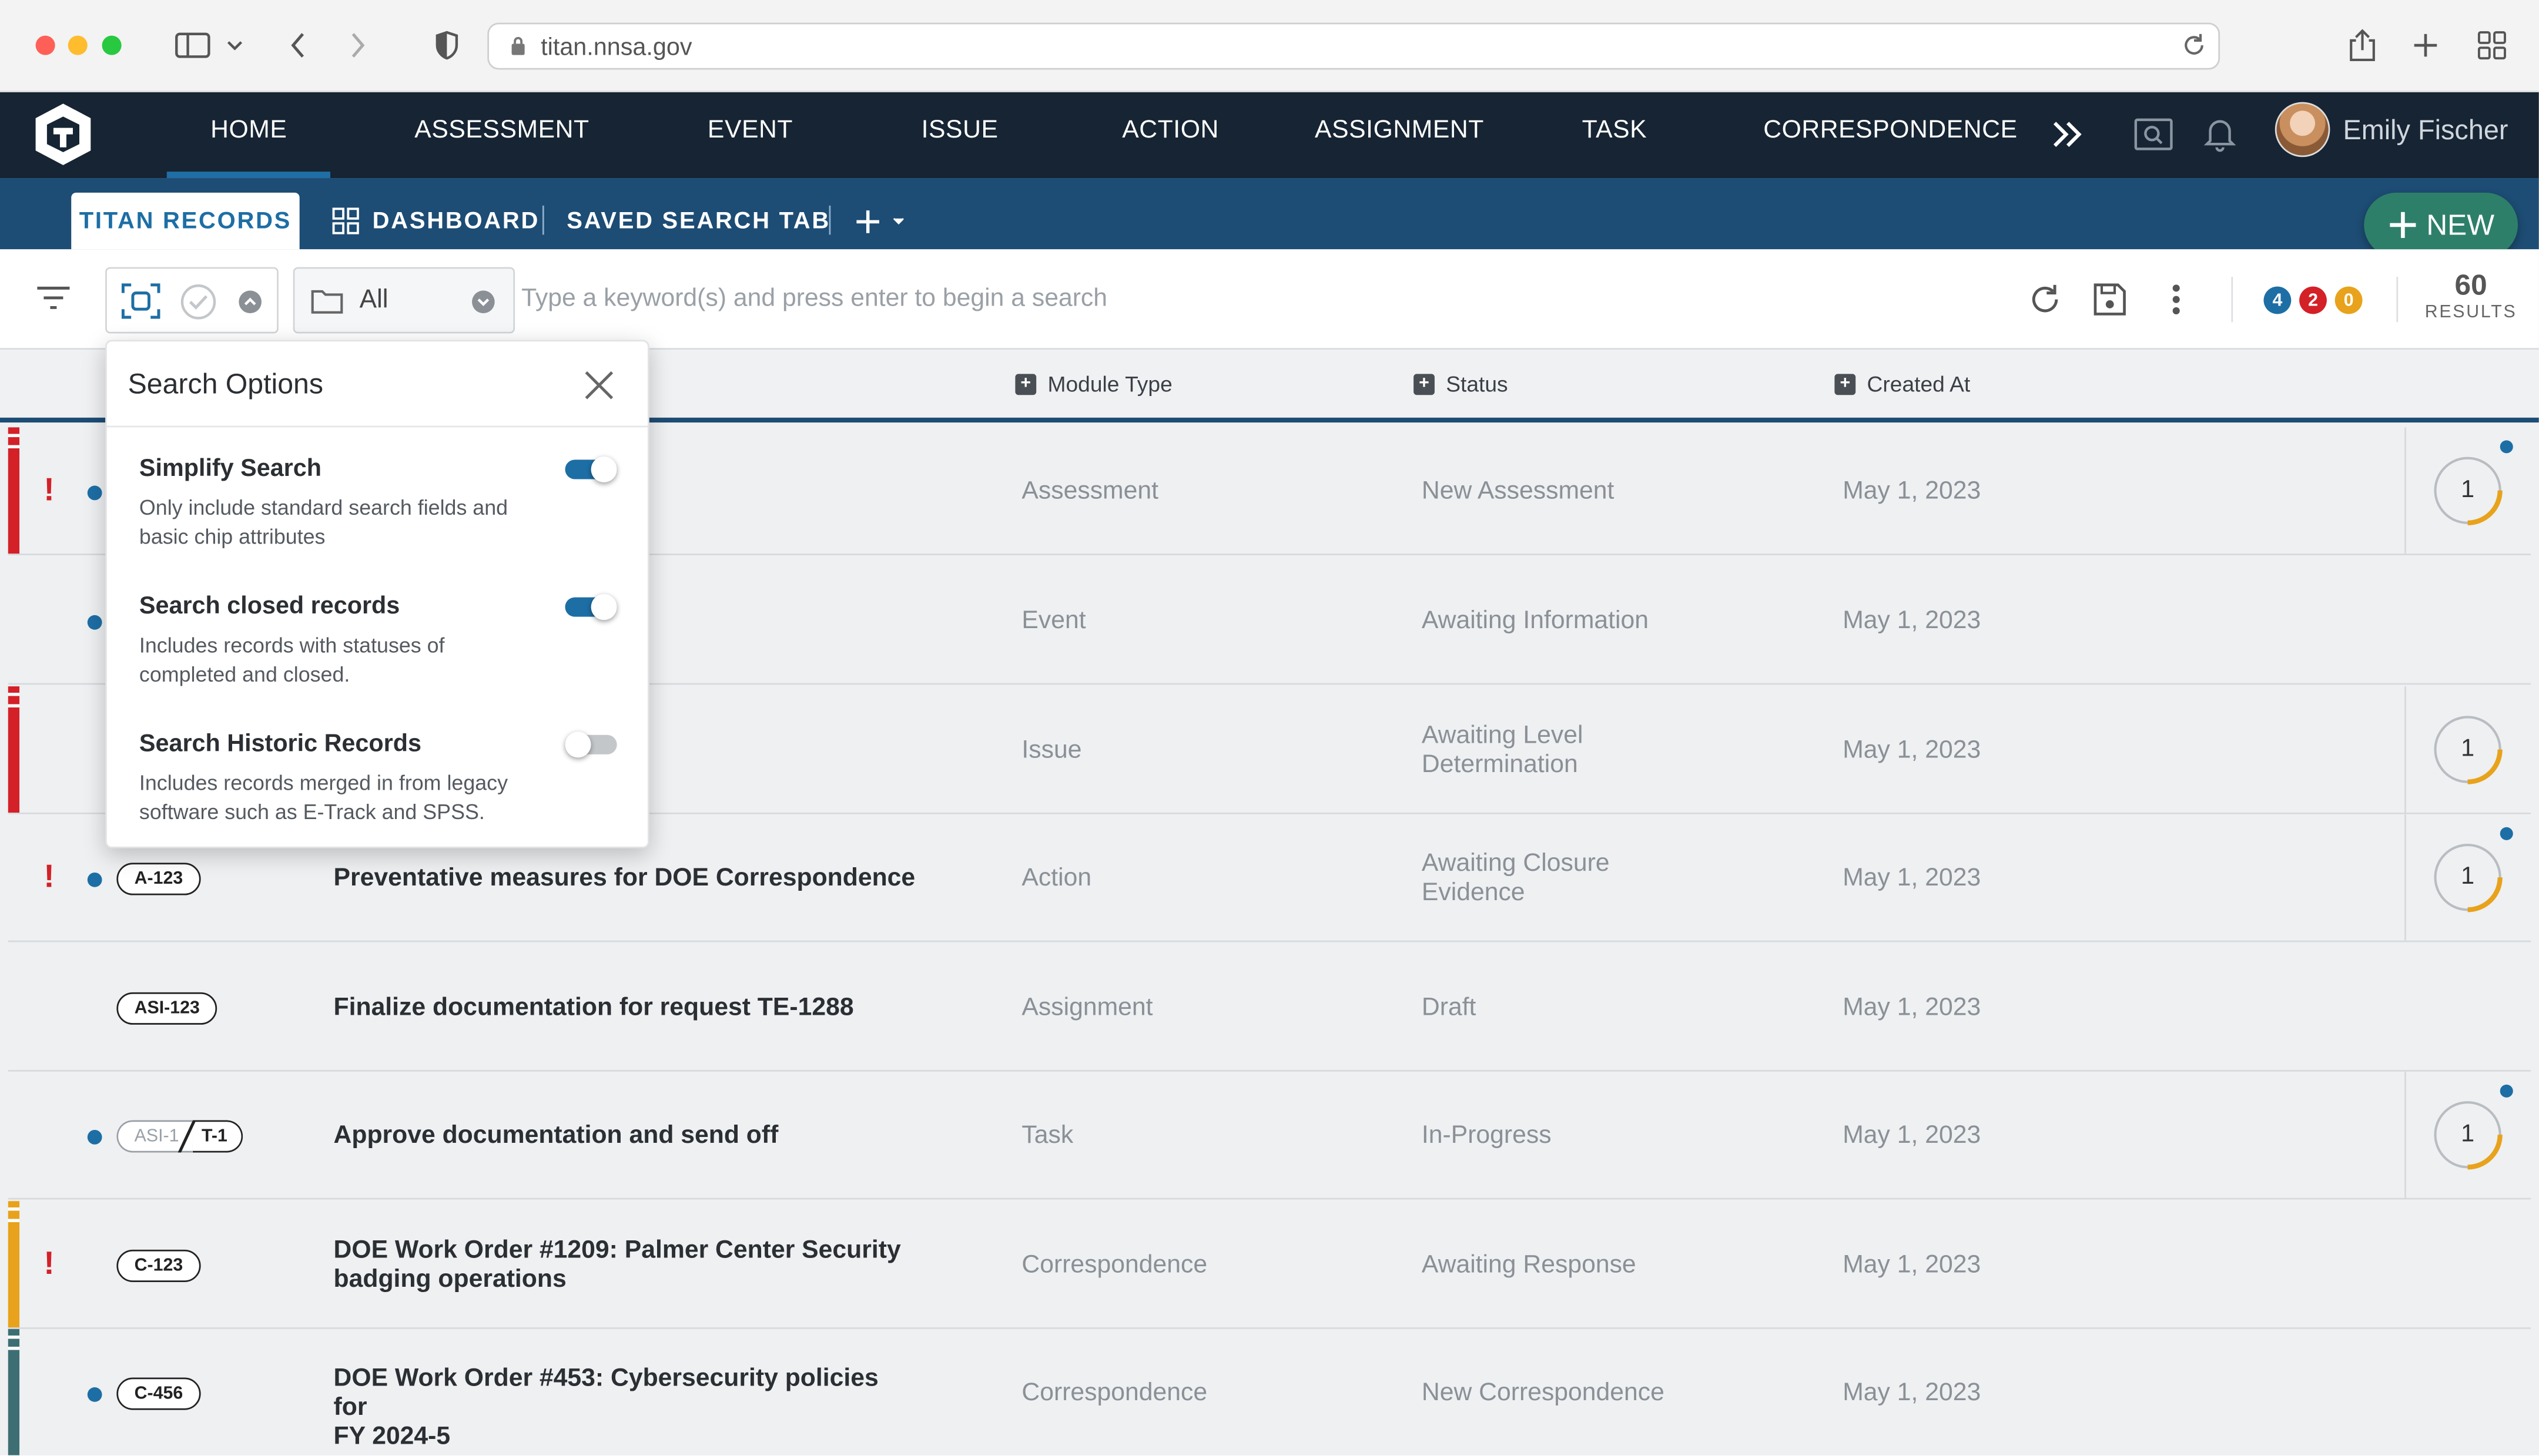 The width and height of the screenshot is (2539, 1456). What do you see at coordinates (960, 131) in the screenshot?
I see `nav-issue: ISSUE` at bounding box center [960, 131].